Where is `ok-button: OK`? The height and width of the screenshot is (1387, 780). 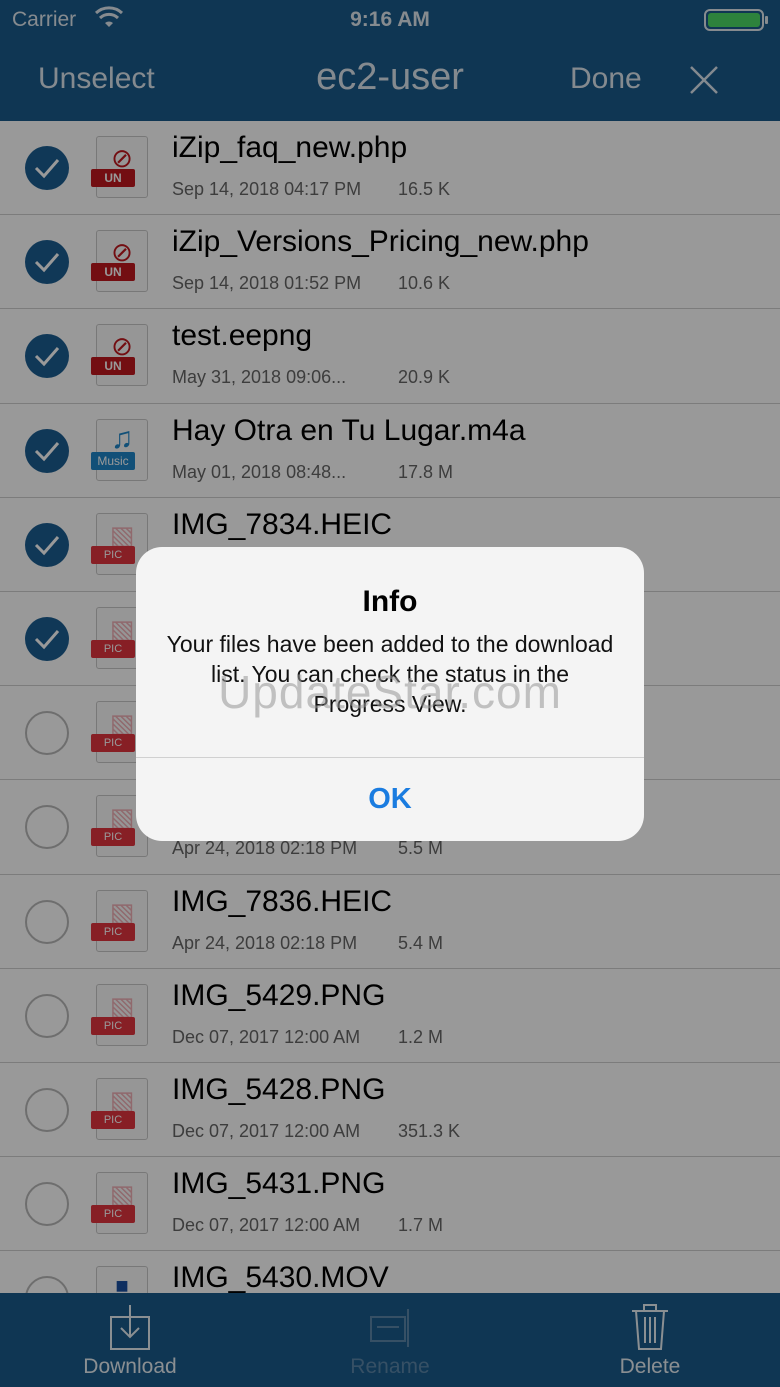 ok-button: OK is located at coordinates (390, 799).